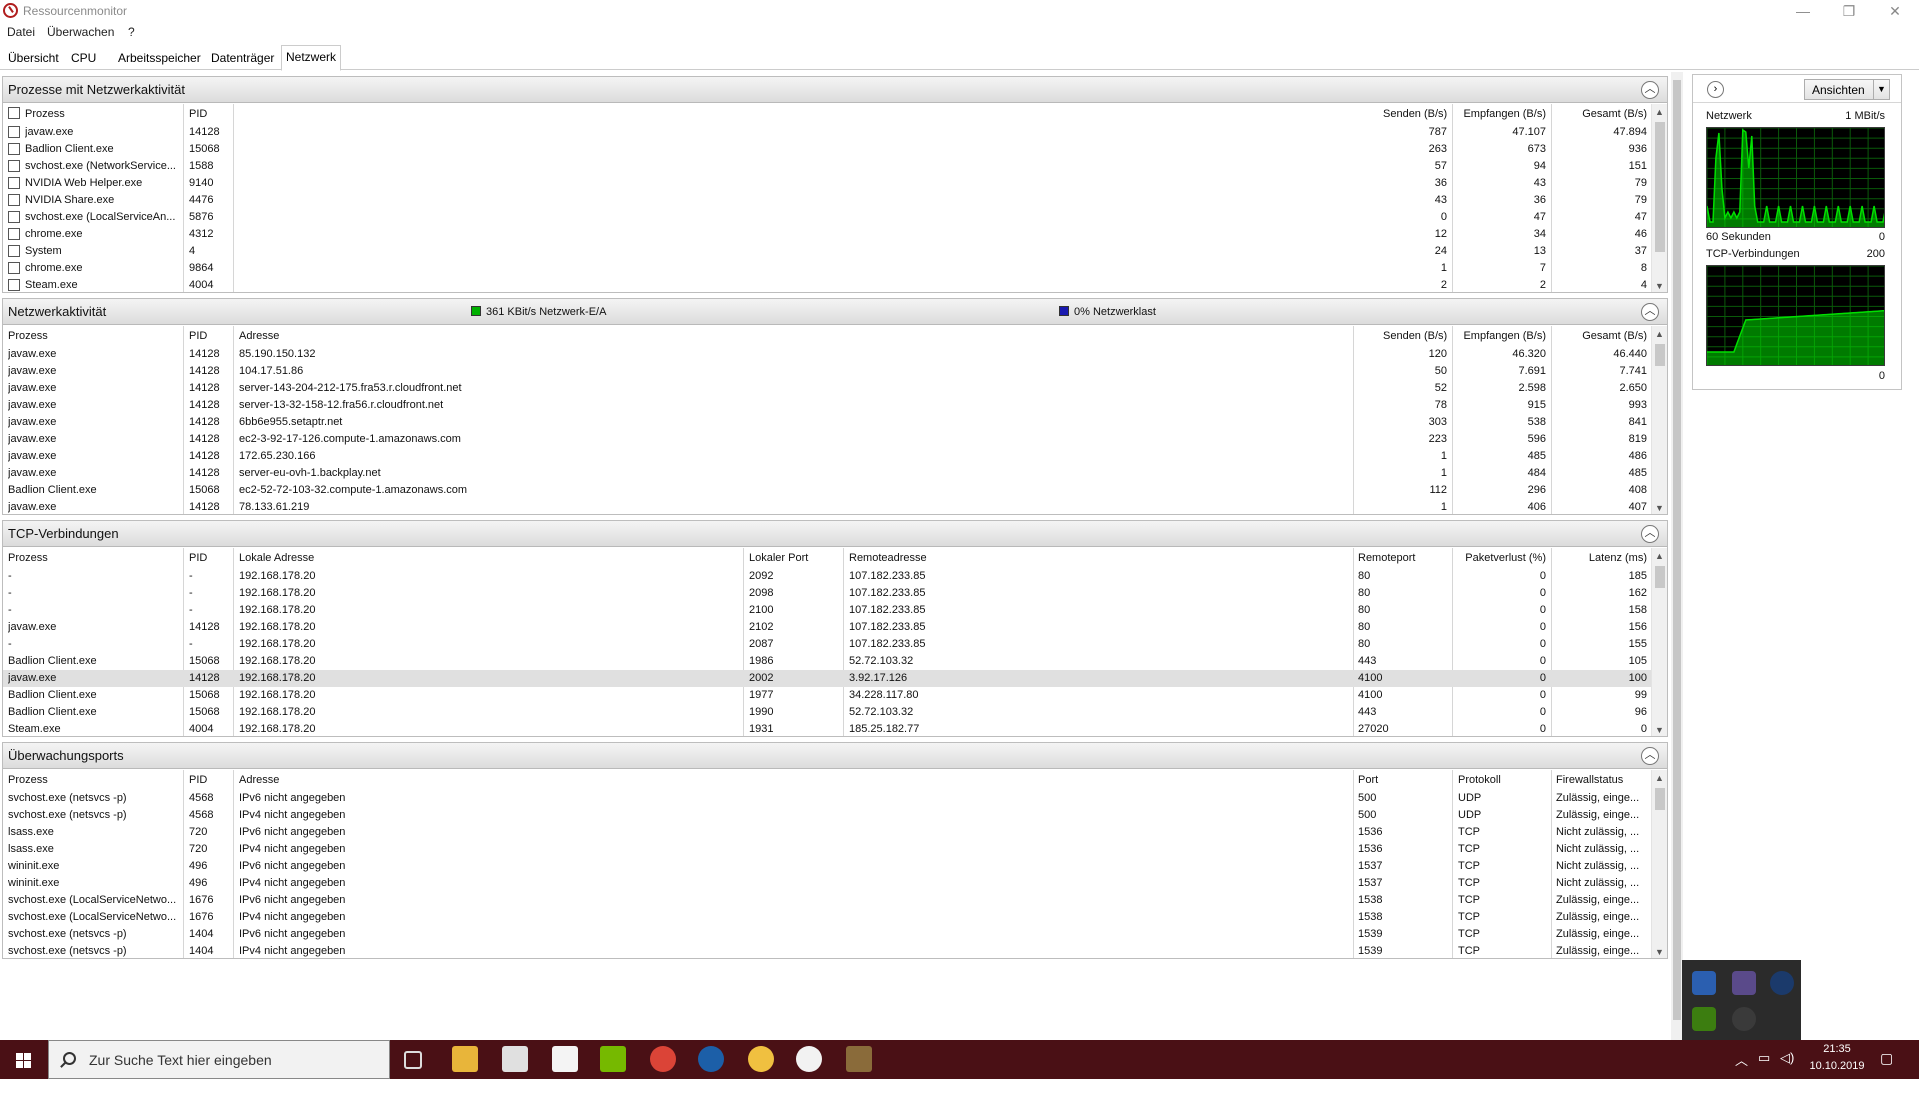  Describe the element at coordinates (465, 1059) in the screenshot. I see `file-explorer-icon` at that location.